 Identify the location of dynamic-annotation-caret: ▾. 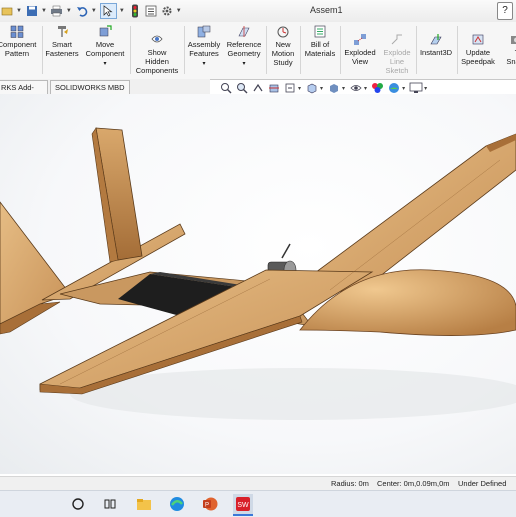
(299, 88).